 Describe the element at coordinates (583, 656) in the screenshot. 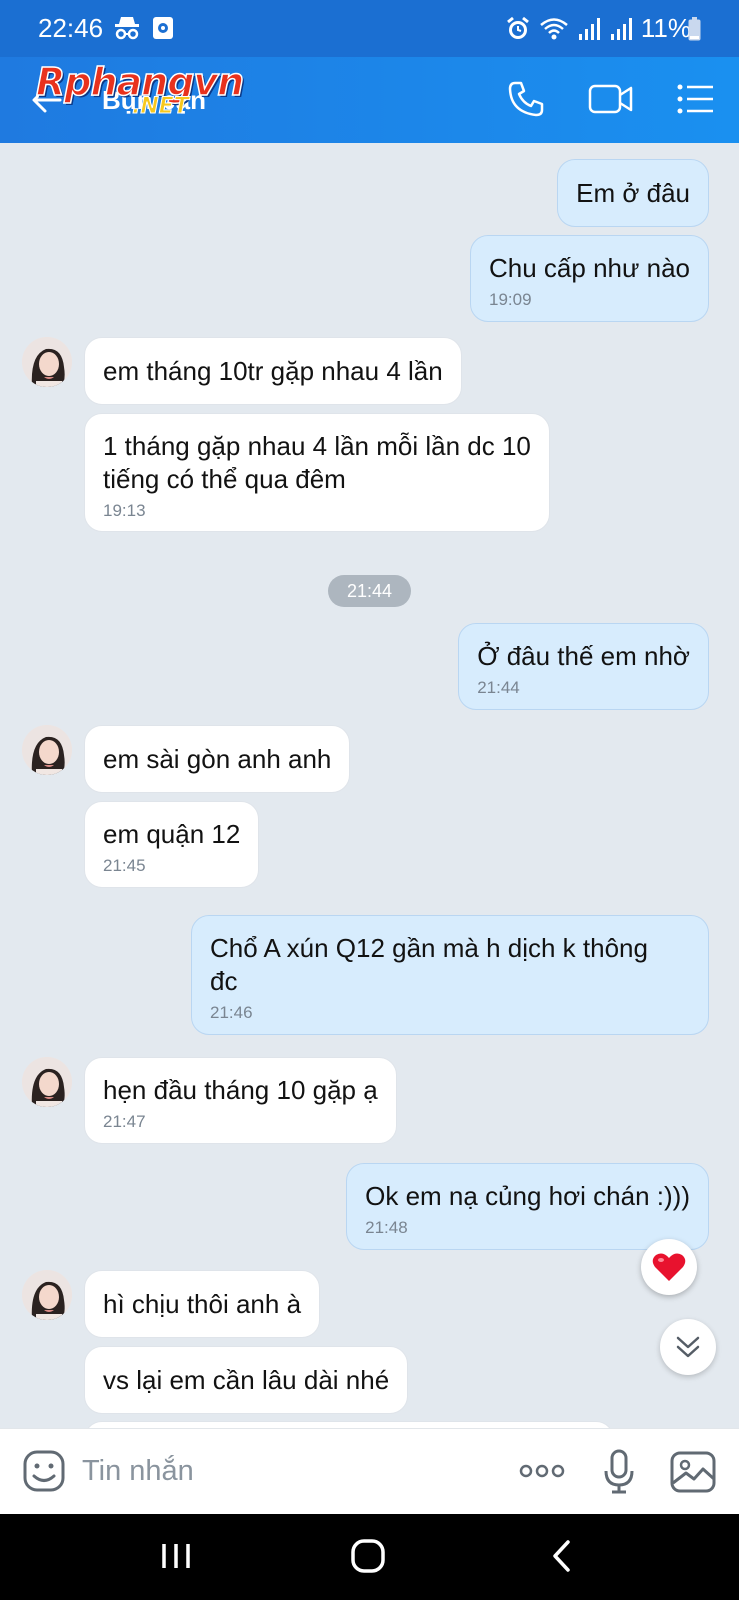

I see `message-text: Ở đâu thế em nhờ` at that location.